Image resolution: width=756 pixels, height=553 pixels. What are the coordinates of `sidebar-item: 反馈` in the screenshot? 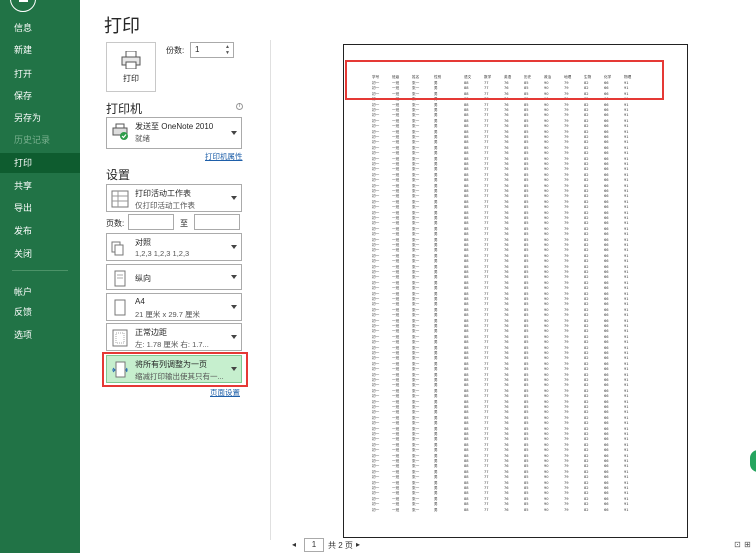 It's located at (40, 312).